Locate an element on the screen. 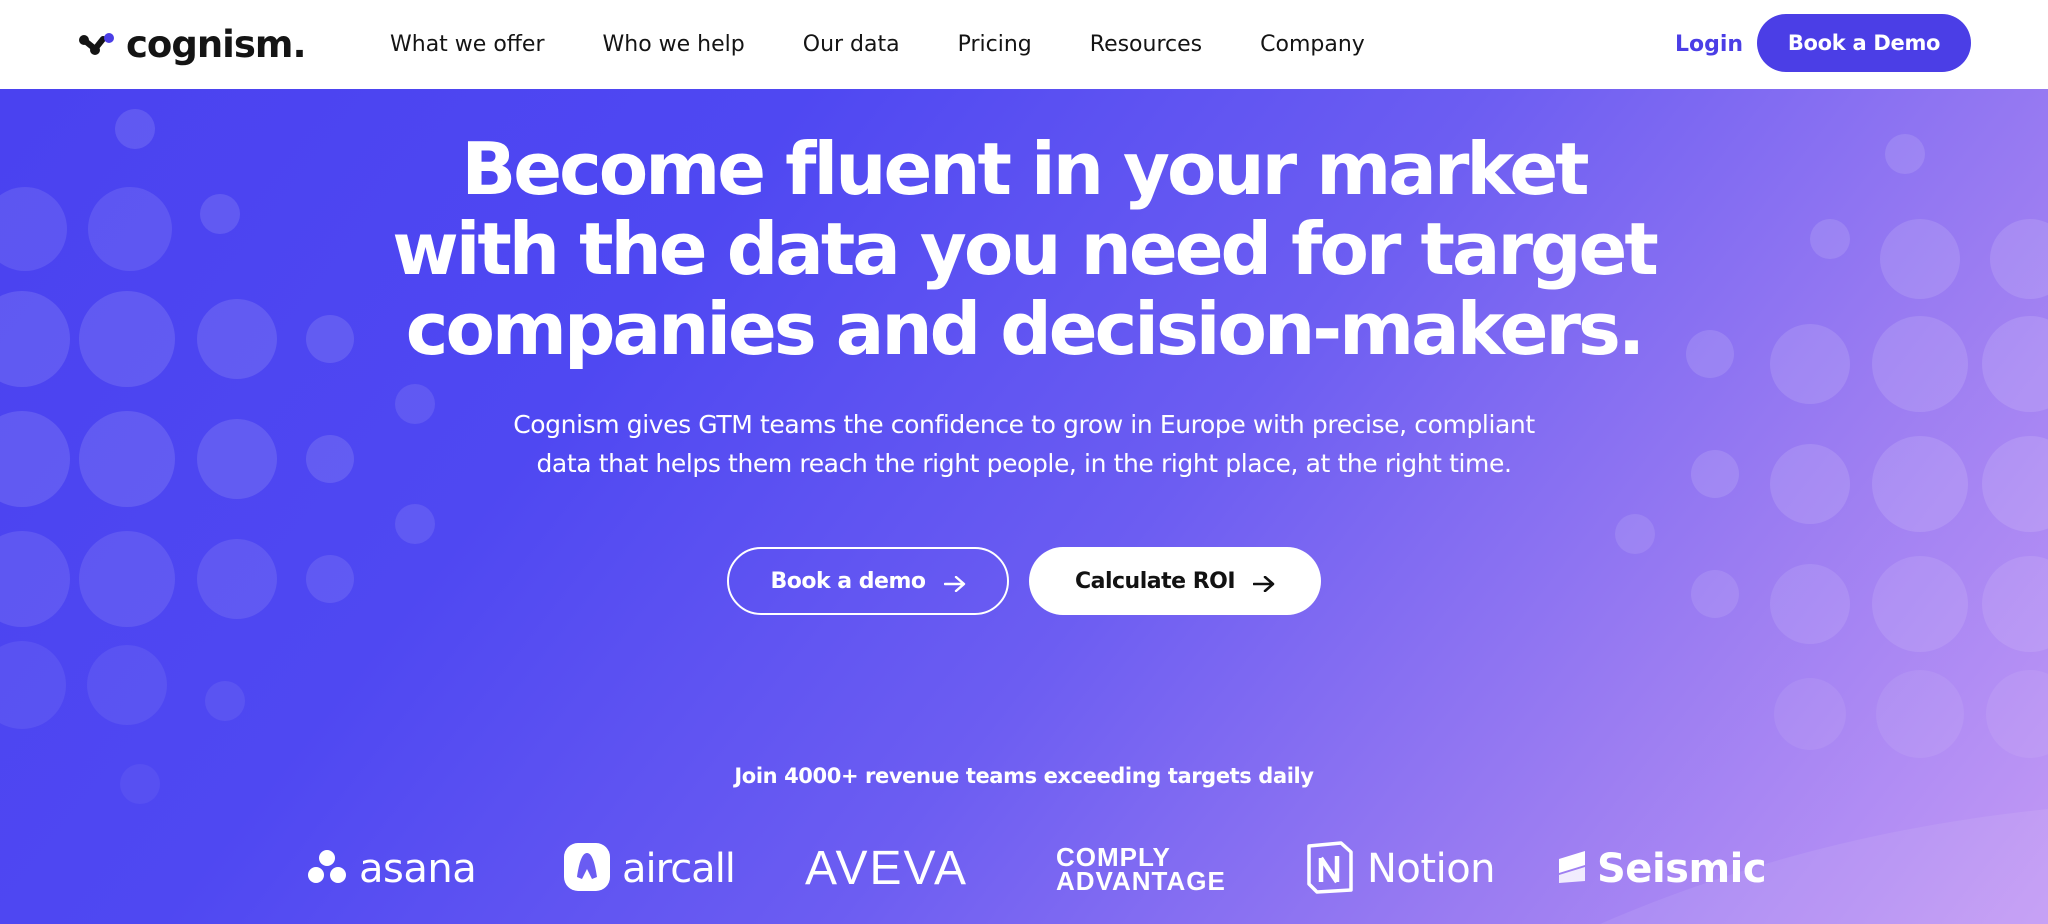  nav-pricing: Pricing is located at coordinates (995, 45).